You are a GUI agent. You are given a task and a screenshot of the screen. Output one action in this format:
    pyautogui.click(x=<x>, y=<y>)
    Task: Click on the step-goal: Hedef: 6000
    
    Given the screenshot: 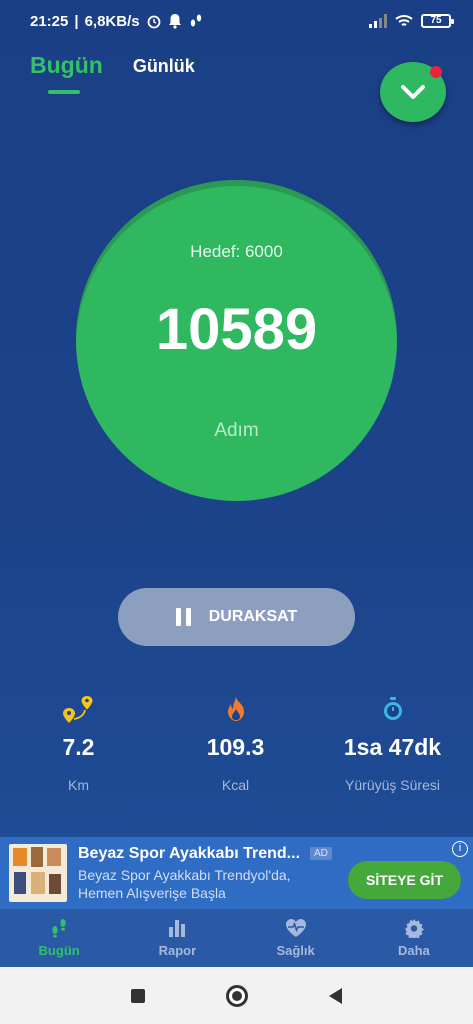 What is the action you would take?
    pyautogui.click(x=236, y=251)
    